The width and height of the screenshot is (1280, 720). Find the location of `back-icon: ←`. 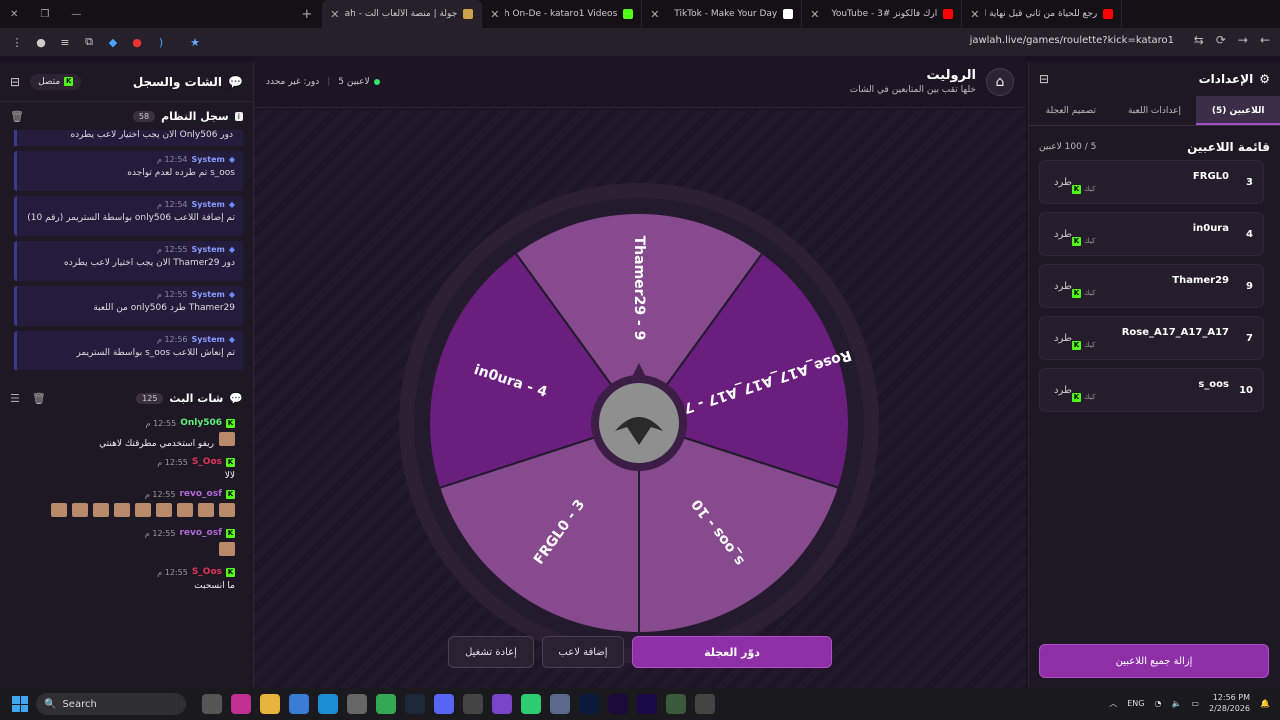

back-icon: ← is located at coordinates (1265, 40).